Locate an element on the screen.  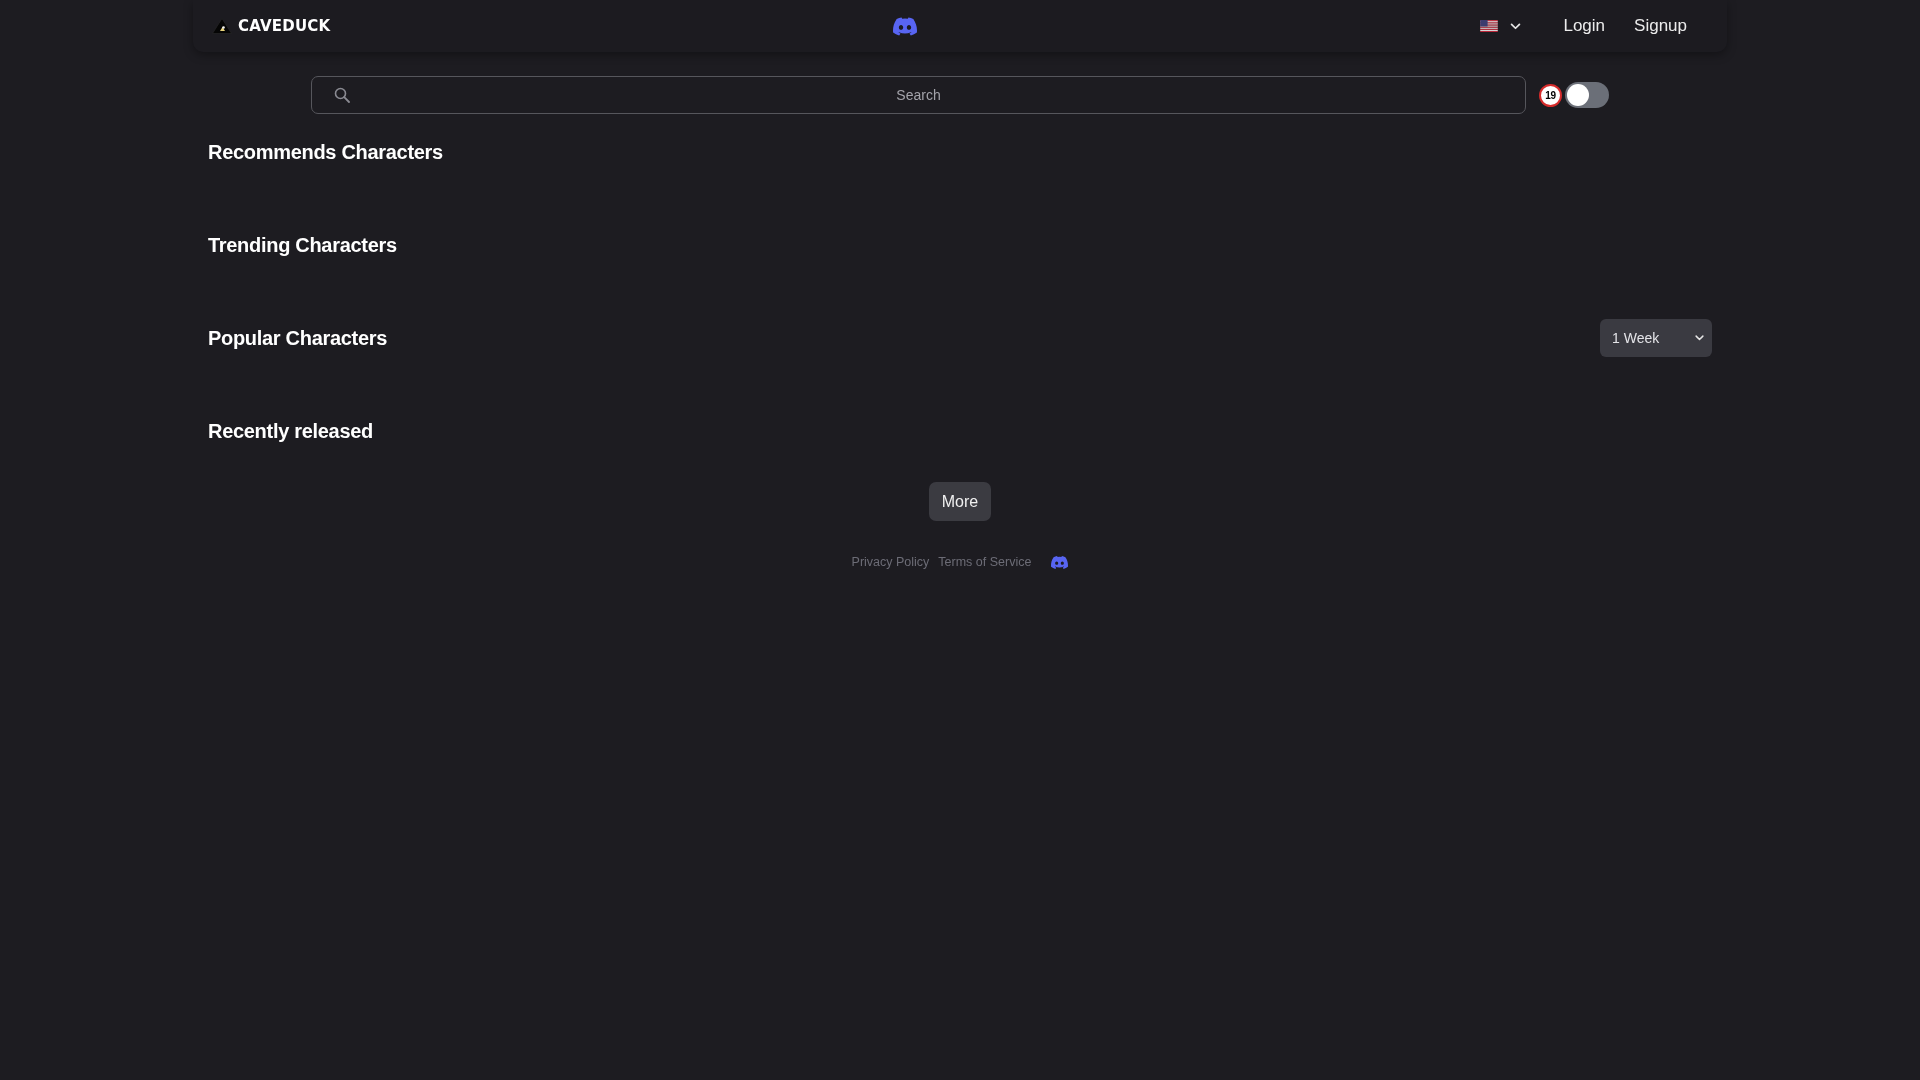
nav-link: Signup is located at coordinates (1660, 26).